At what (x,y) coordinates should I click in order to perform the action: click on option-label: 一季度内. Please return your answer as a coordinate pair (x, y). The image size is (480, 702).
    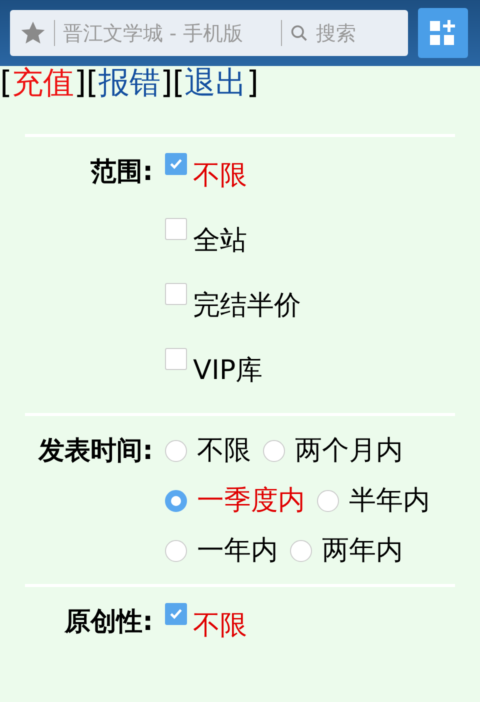
    Looking at the image, I should click on (251, 500).